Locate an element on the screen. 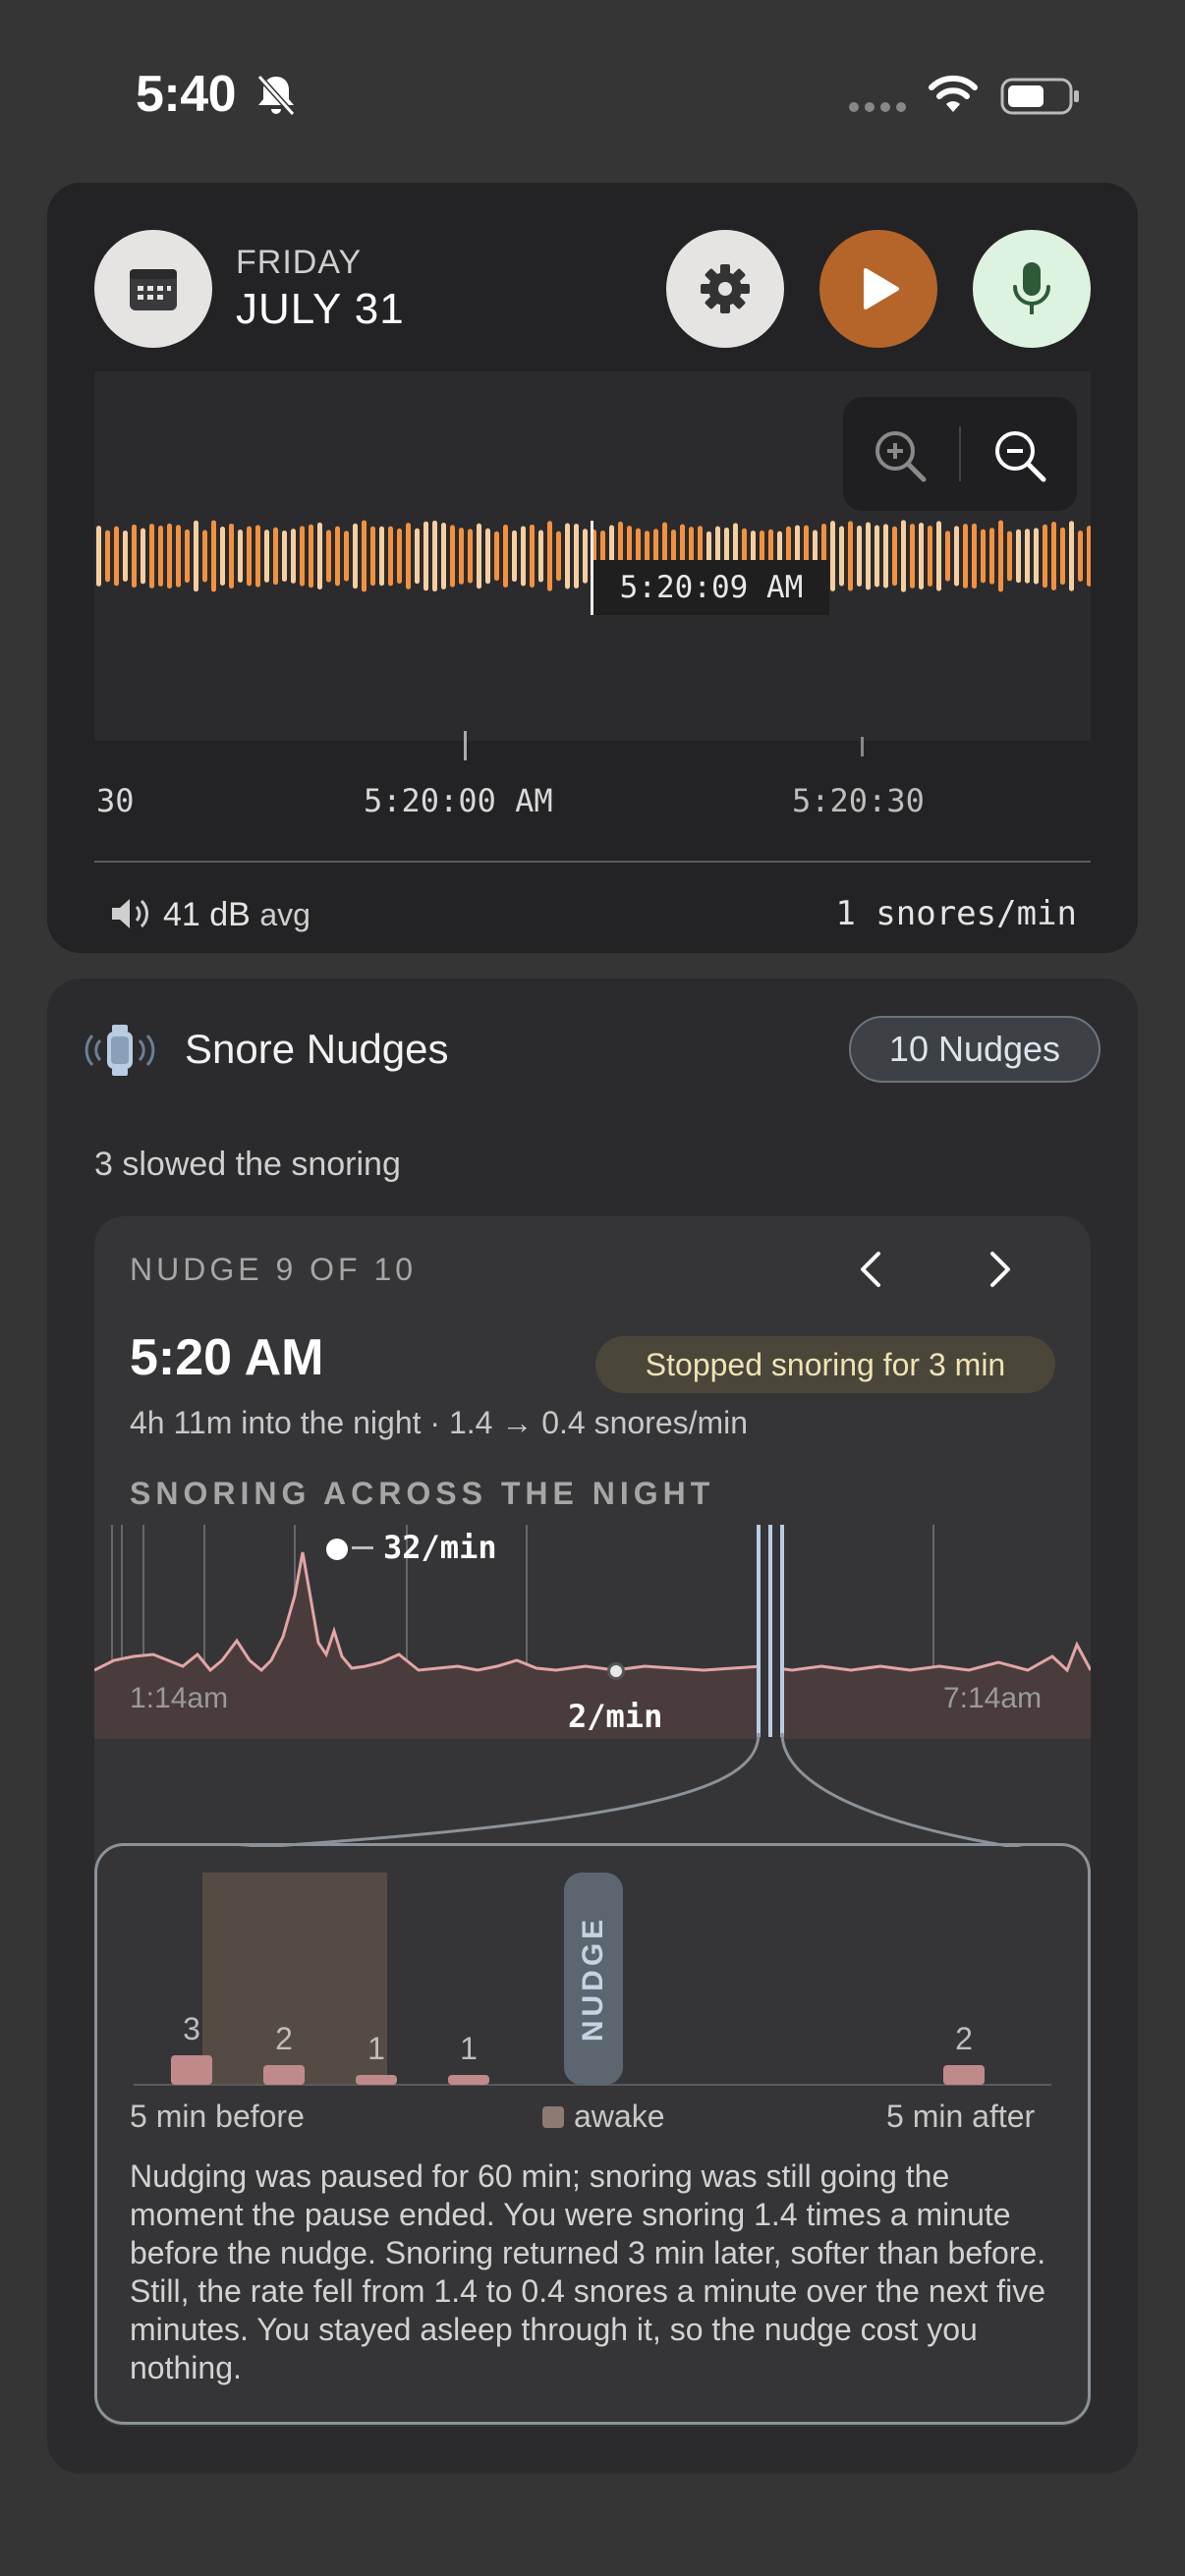 Image resolution: width=1185 pixels, height=2576 pixels. nudge-time: 5:20 AM is located at coordinates (227, 1357).